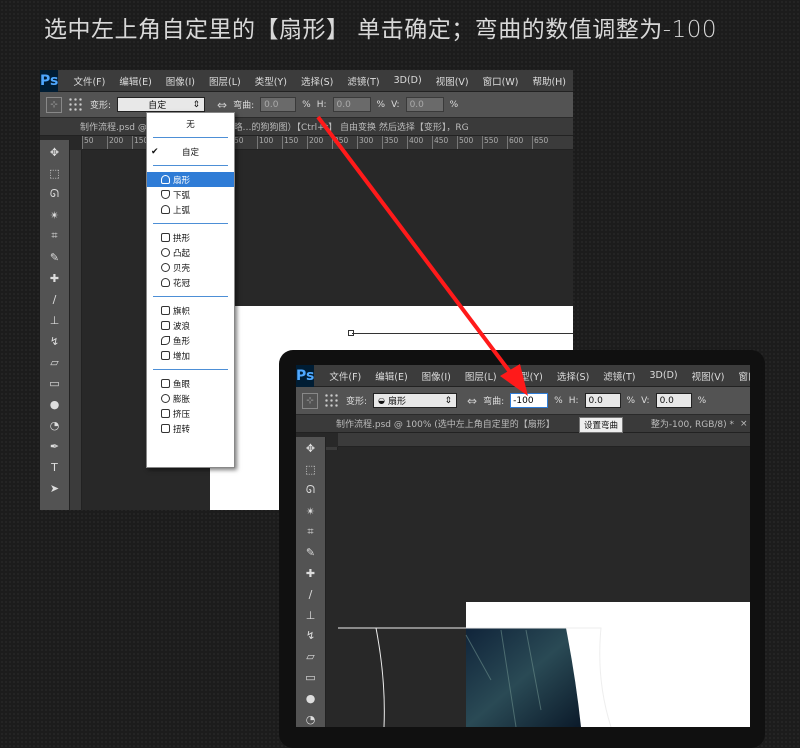 The image size is (800, 748). I want to click on second-document-tab: 两, so click(749, 423).